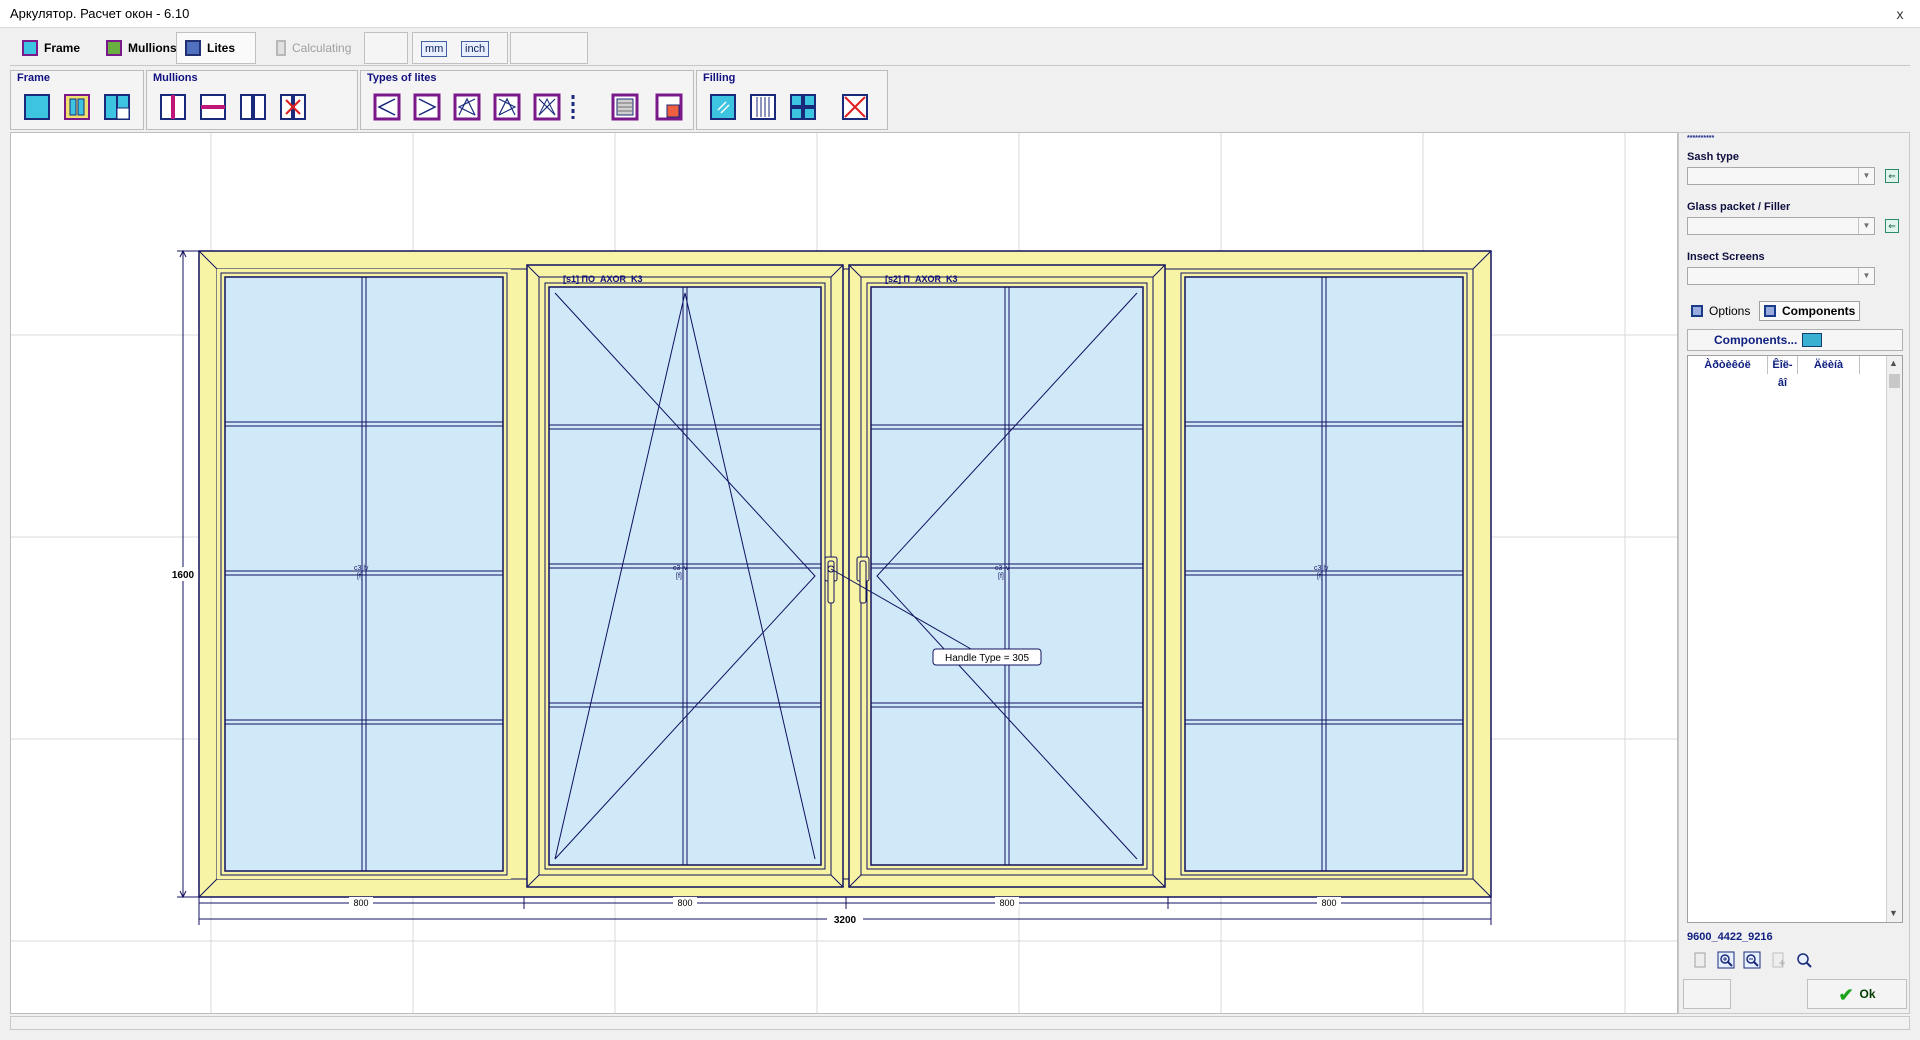  I want to click on scroll-up-icon: ▲, so click(1893, 363).